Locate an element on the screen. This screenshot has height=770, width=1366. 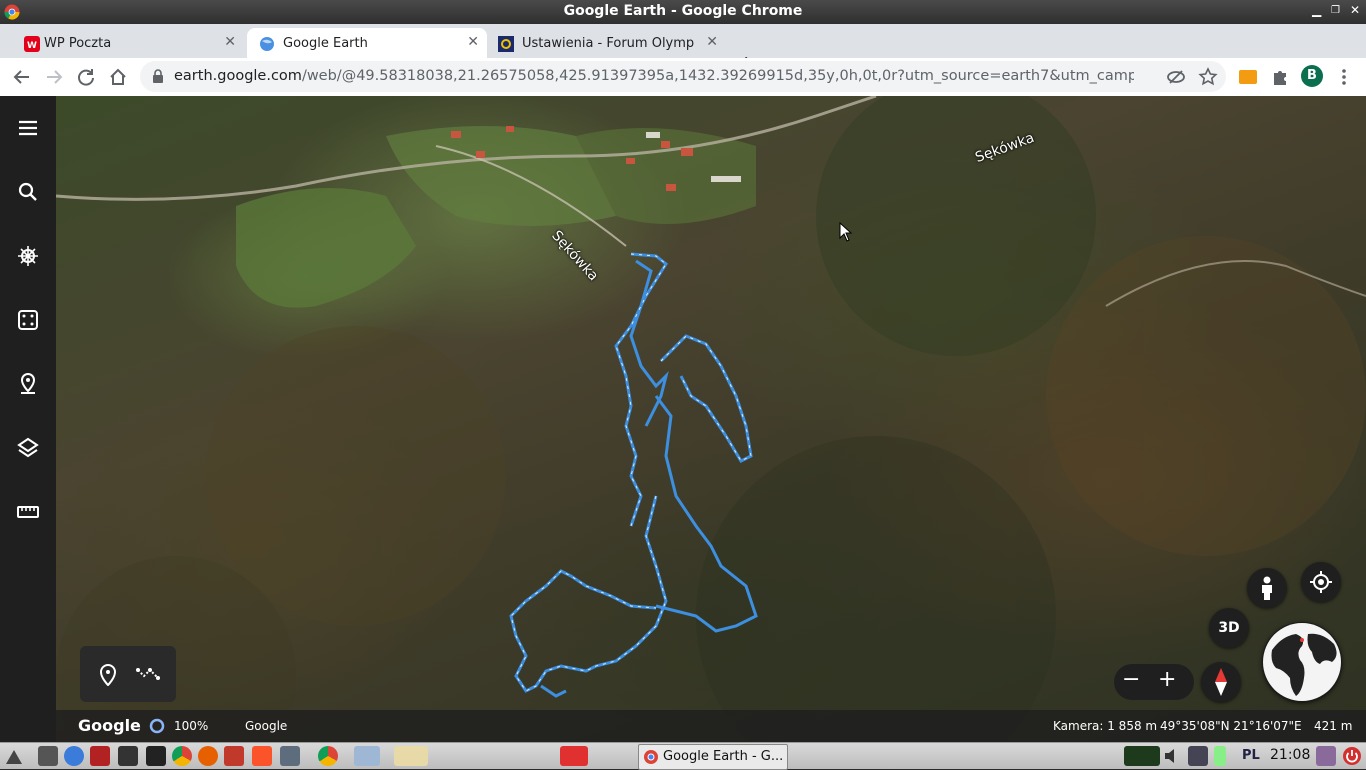
loading-progress-icon is located at coordinates (157, 726).